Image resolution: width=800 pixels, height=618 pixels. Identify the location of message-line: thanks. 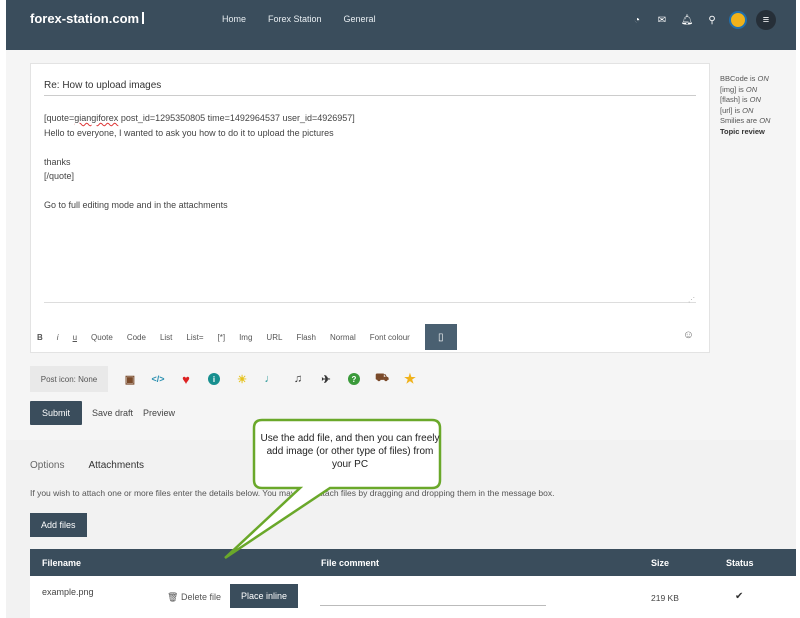
(57, 161).